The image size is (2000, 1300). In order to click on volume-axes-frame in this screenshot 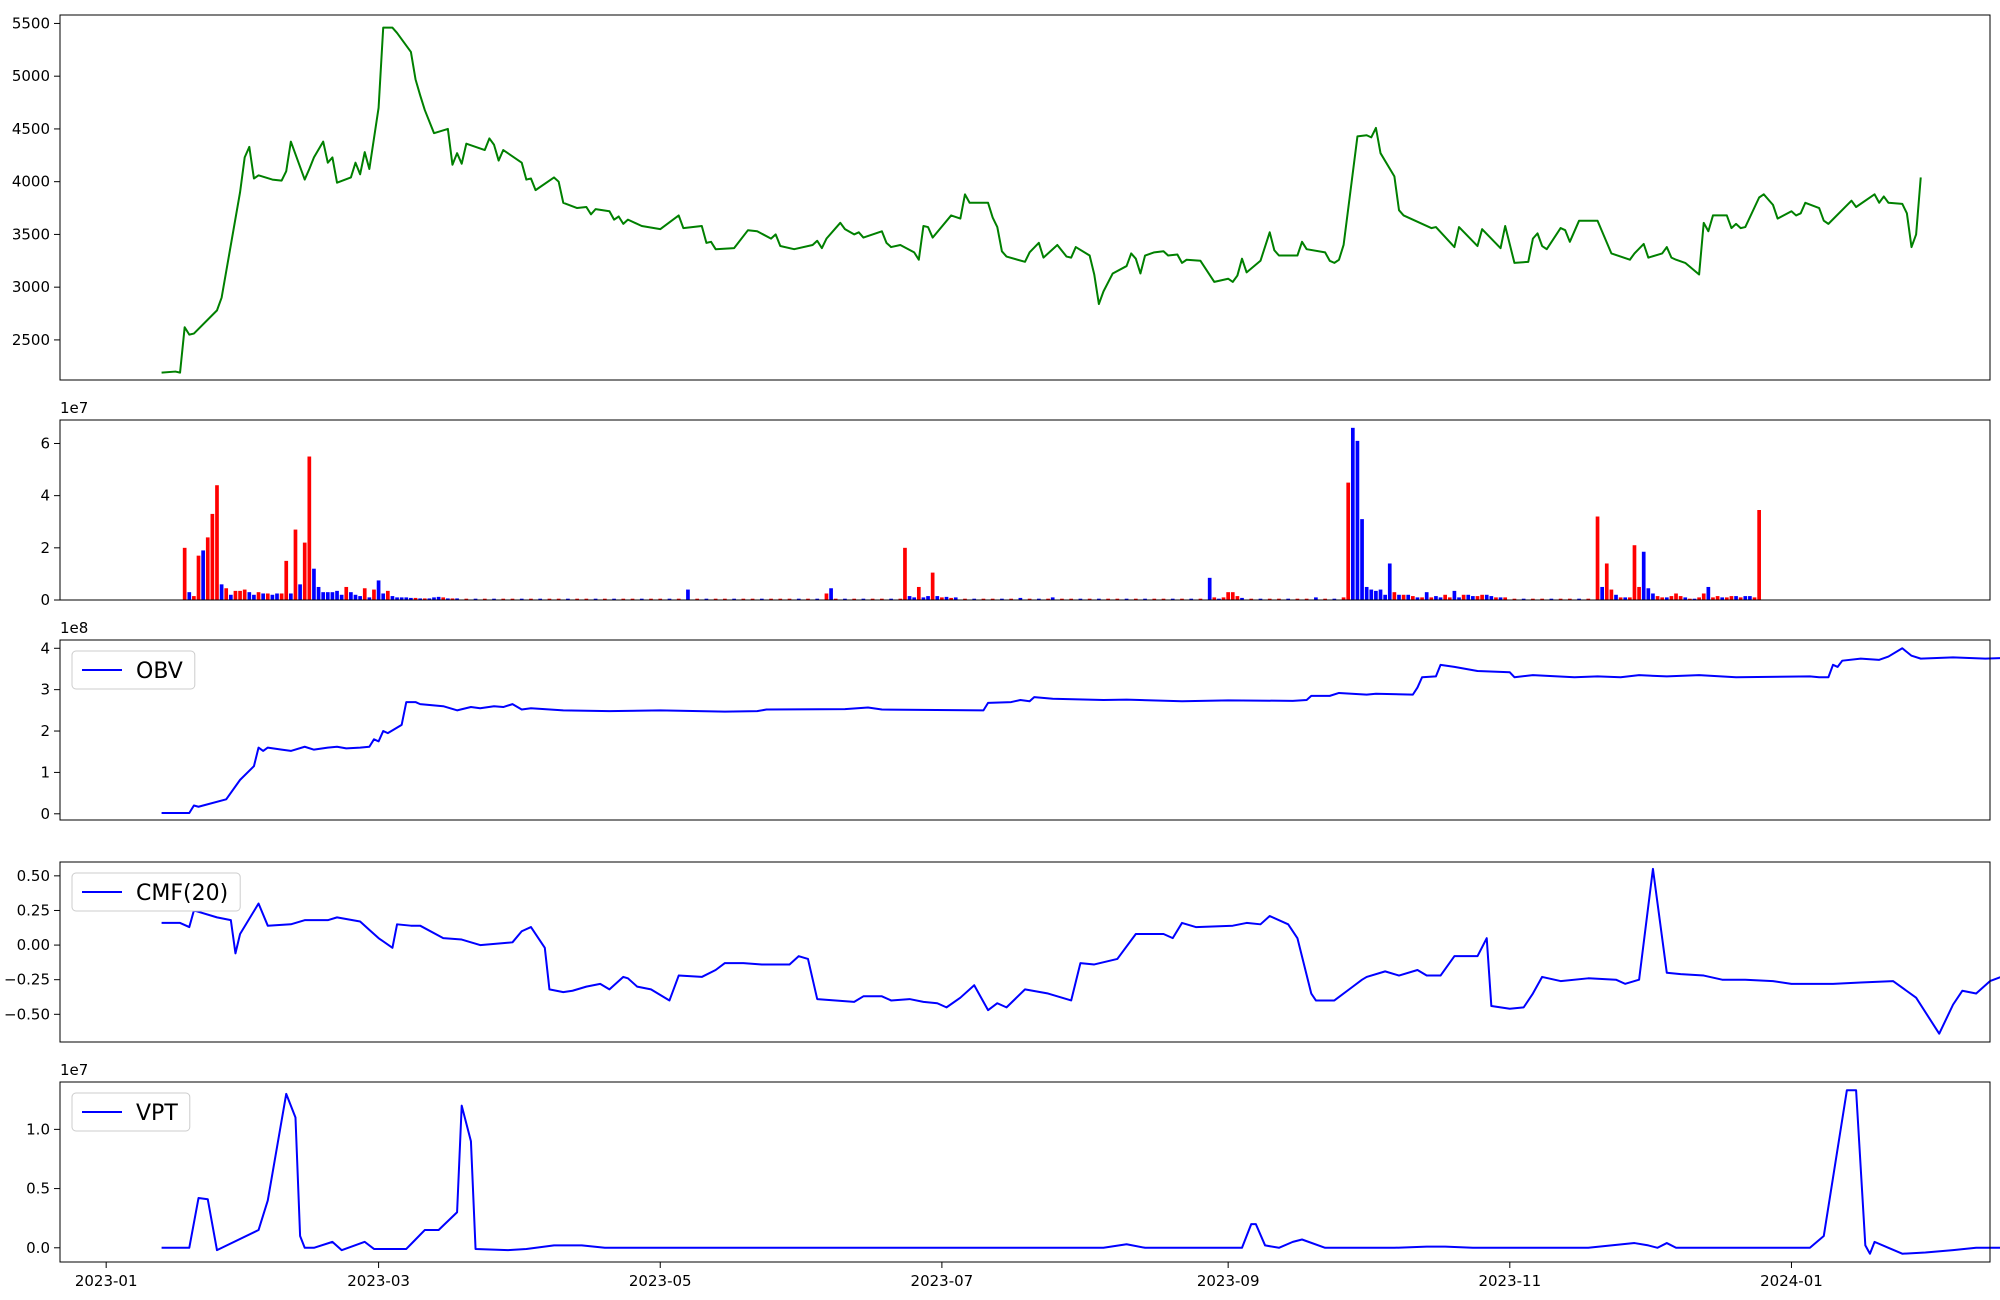, I will do `click(1025, 510)`.